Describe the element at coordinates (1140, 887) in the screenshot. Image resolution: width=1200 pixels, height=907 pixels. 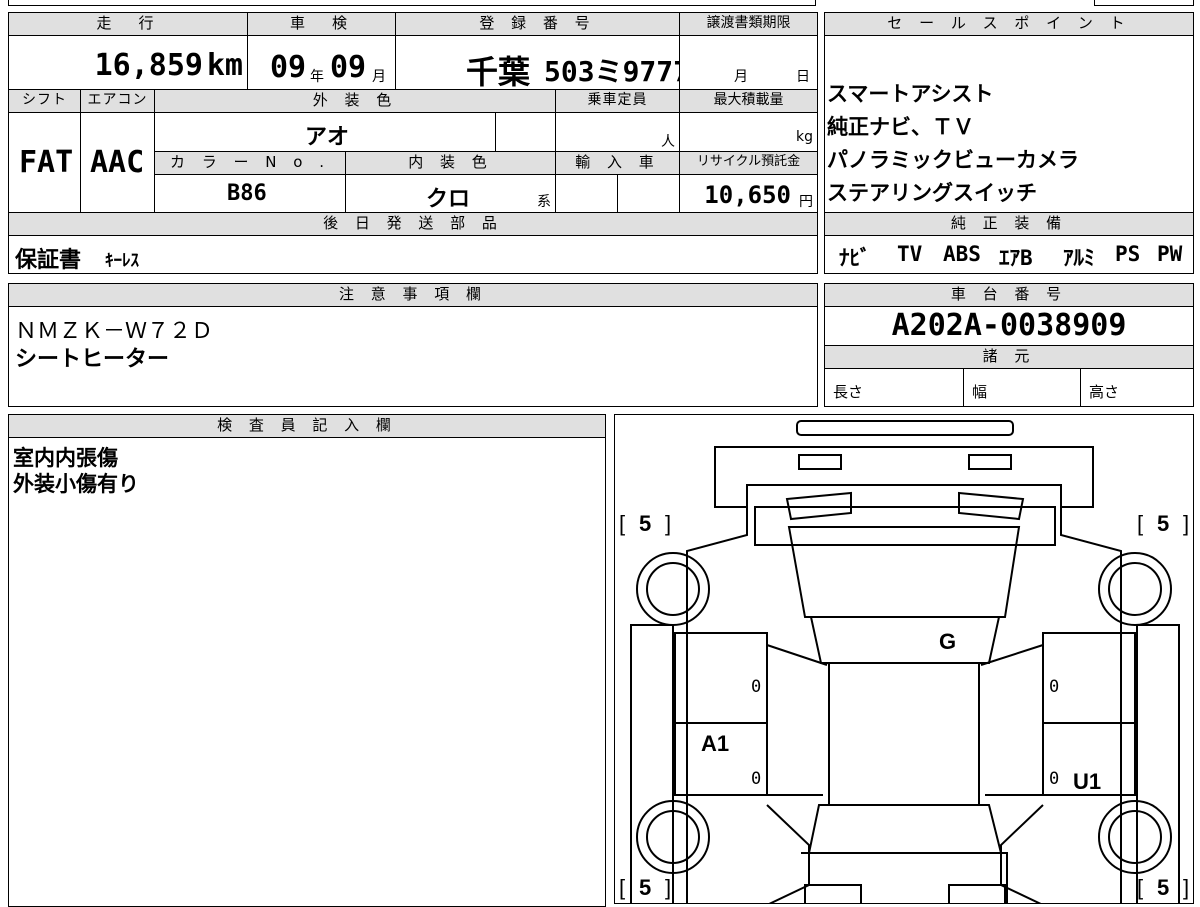
I see `tire-rr-open: [` at that location.